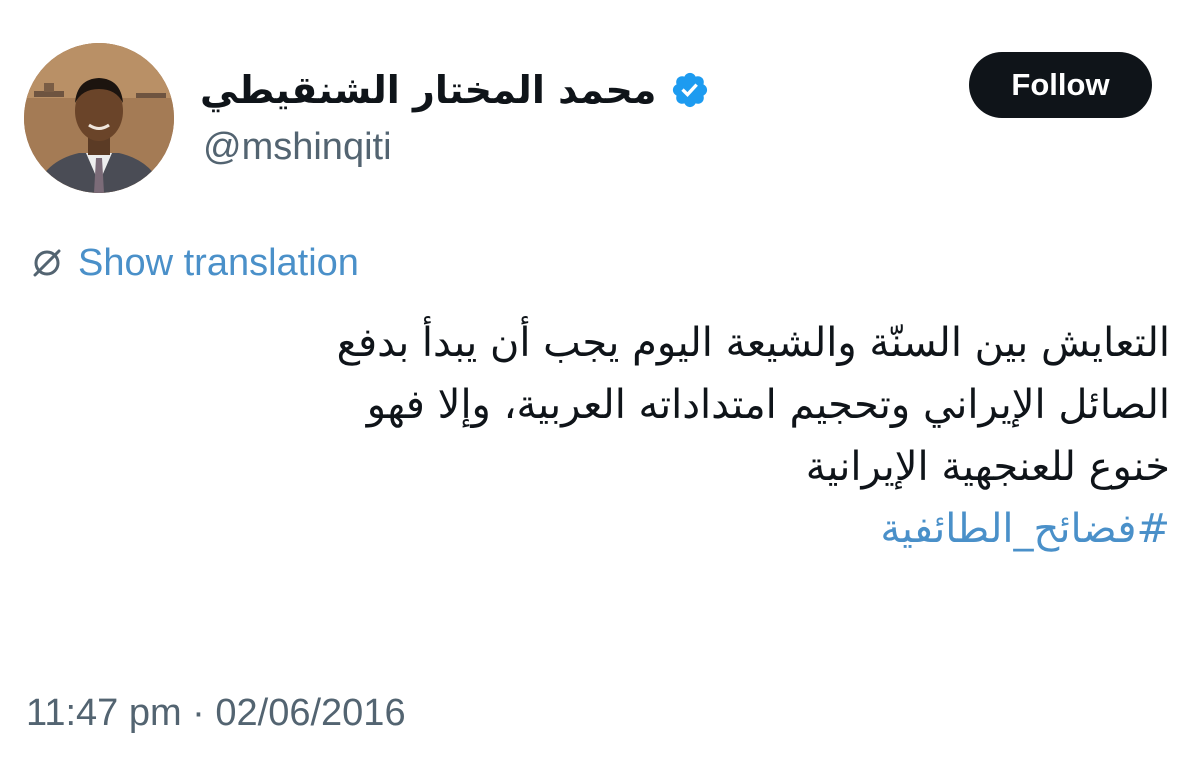 The width and height of the screenshot is (1200, 765). What do you see at coordinates (690, 90) in the screenshot?
I see `verified-badge-icon` at bounding box center [690, 90].